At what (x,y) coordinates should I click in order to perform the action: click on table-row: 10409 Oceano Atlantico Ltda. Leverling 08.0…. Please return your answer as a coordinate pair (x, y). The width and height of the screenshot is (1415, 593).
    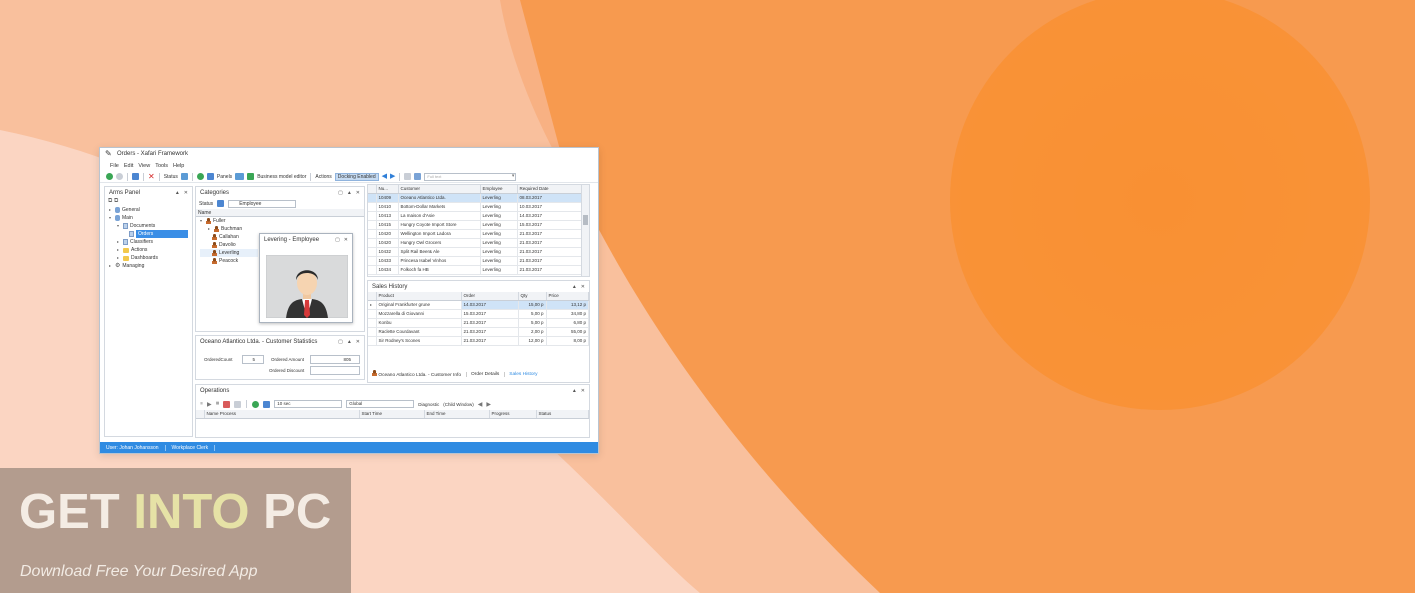
    Looking at the image, I should click on (478, 198).